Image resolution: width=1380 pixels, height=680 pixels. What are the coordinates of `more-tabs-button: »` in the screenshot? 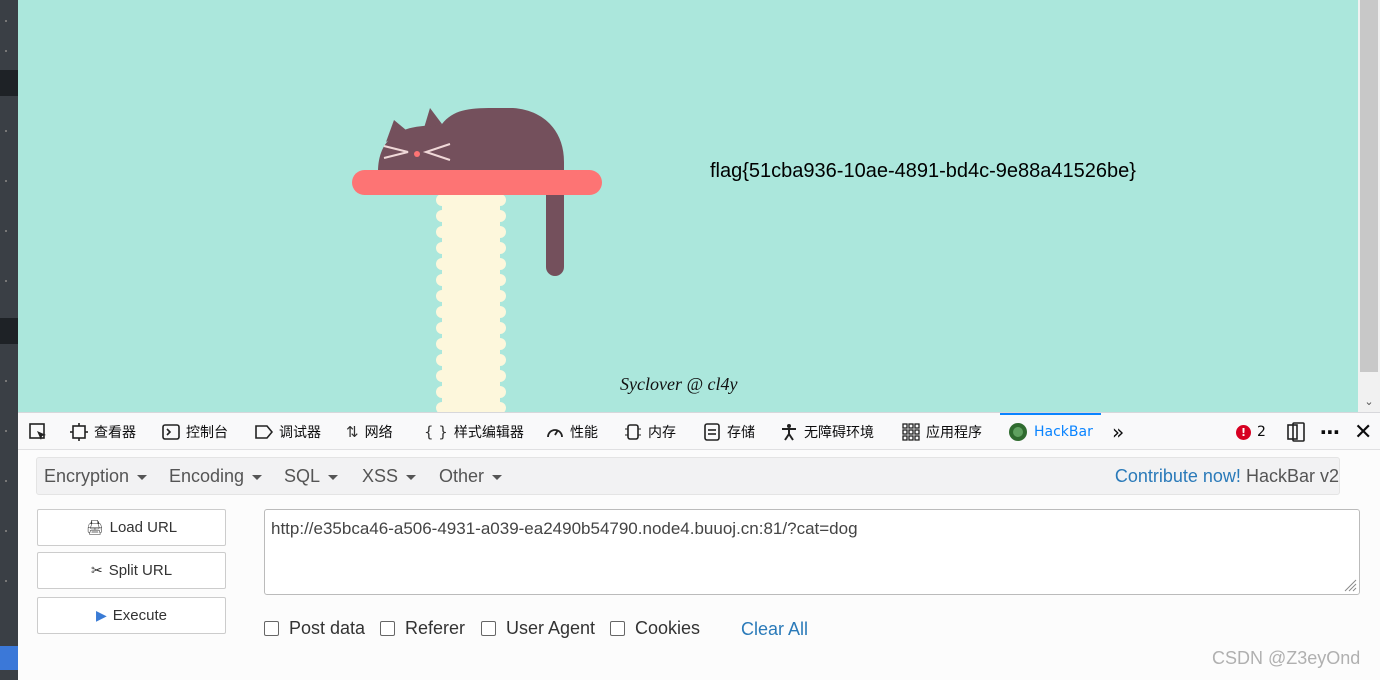 It's located at (1118, 432).